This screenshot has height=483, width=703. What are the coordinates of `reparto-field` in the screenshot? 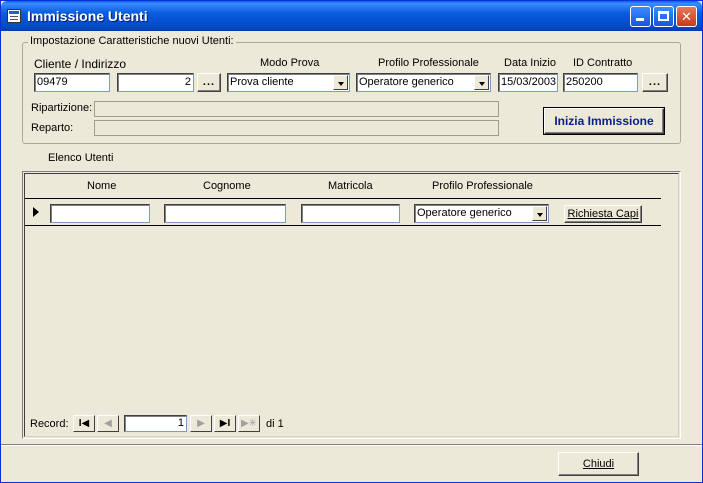 It's located at (296, 128).